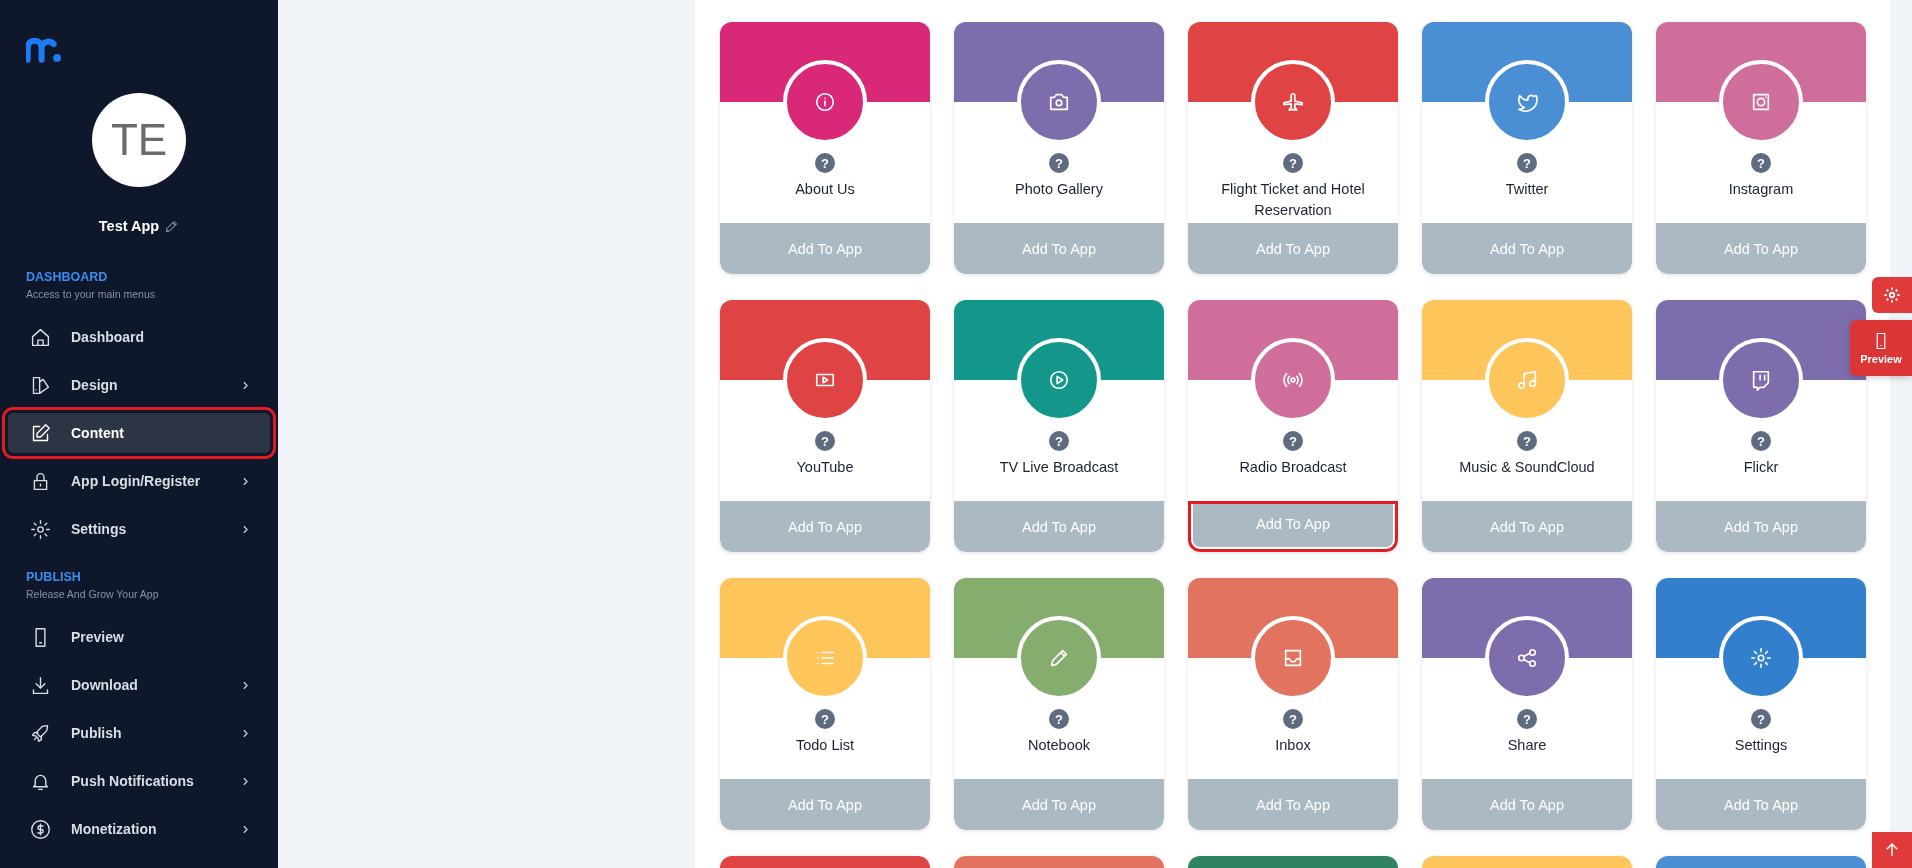  What do you see at coordinates (1761, 380) in the screenshot?
I see `chat-icon` at bounding box center [1761, 380].